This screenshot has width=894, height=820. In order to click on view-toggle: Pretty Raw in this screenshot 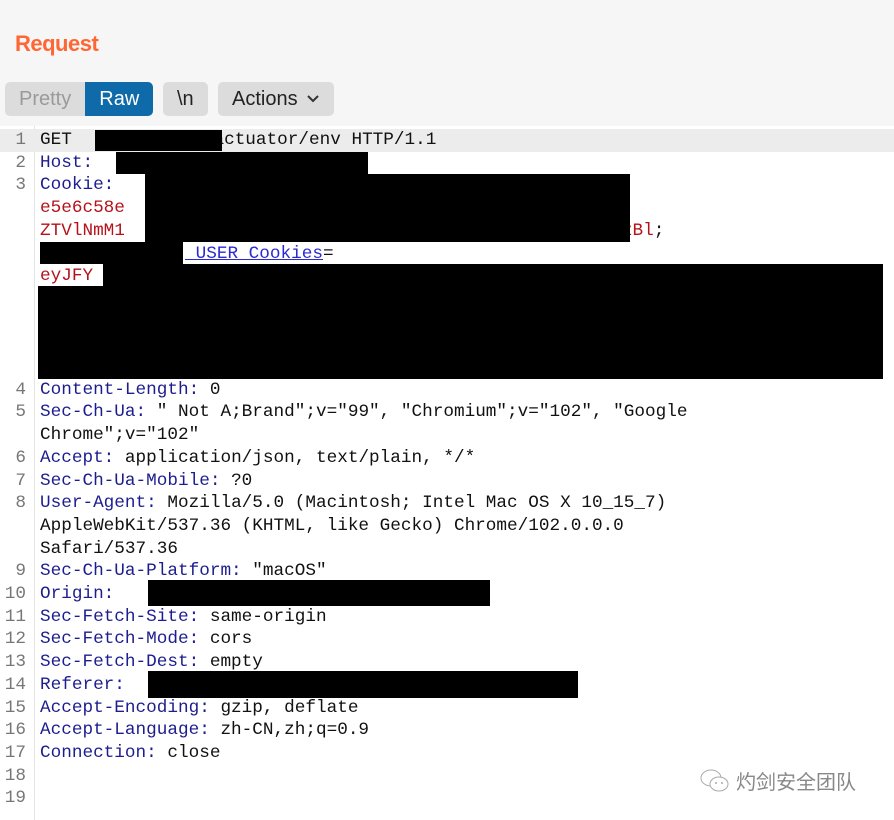, I will do `click(79, 99)`.